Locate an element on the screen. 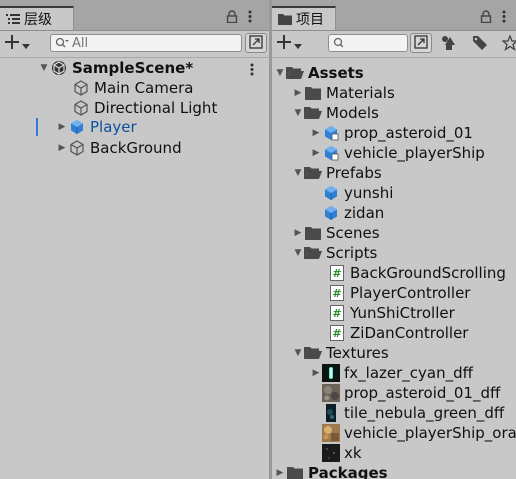  hierarchy-item-background: ▶ BackGround is located at coordinates (119, 148).